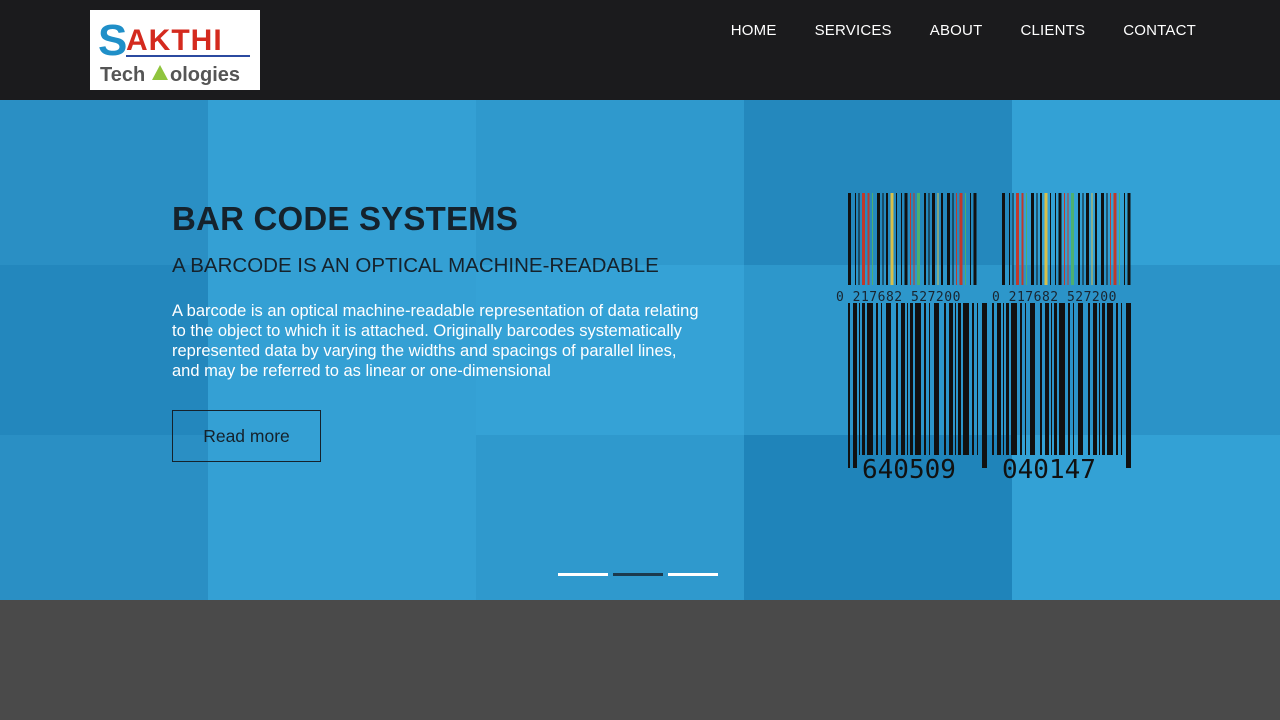 Image resolution: width=1280 pixels, height=720 pixels. What do you see at coordinates (205, 75) in the screenshot?
I see `svg-text: ologies` at bounding box center [205, 75].